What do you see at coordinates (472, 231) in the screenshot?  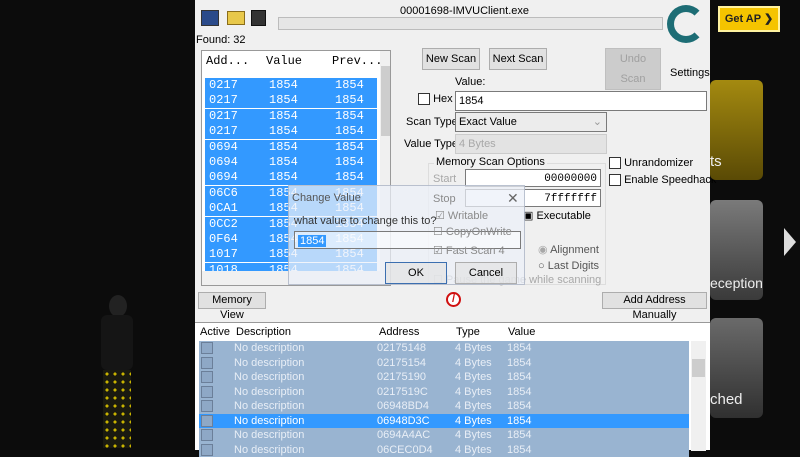 I see `copy-on-write-checkbox: ☐ CopyOnWrite` at bounding box center [472, 231].